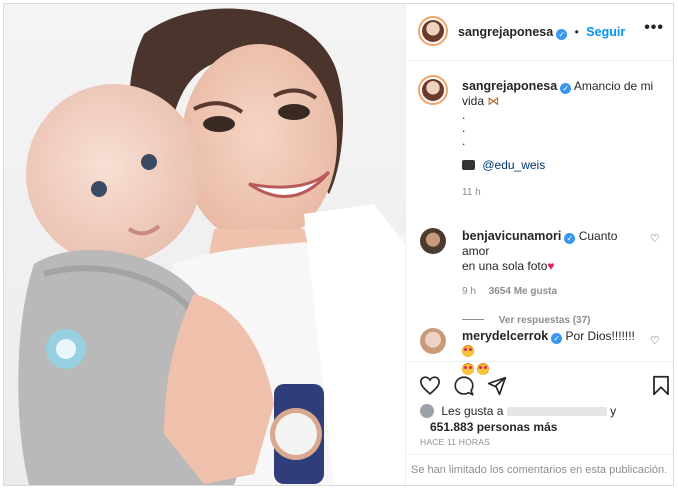  What do you see at coordinates (469, 291) in the screenshot?
I see `comment-time: 9 h` at bounding box center [469, 291].